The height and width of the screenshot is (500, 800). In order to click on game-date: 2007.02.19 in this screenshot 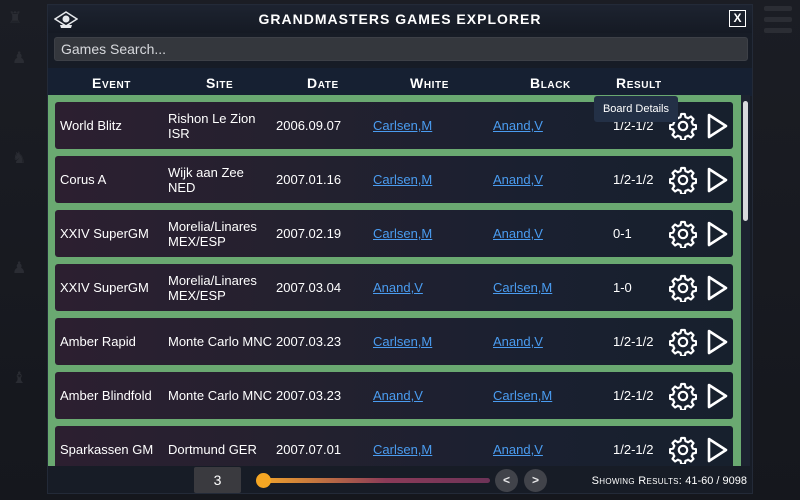, I will do `click(309, 233)`.